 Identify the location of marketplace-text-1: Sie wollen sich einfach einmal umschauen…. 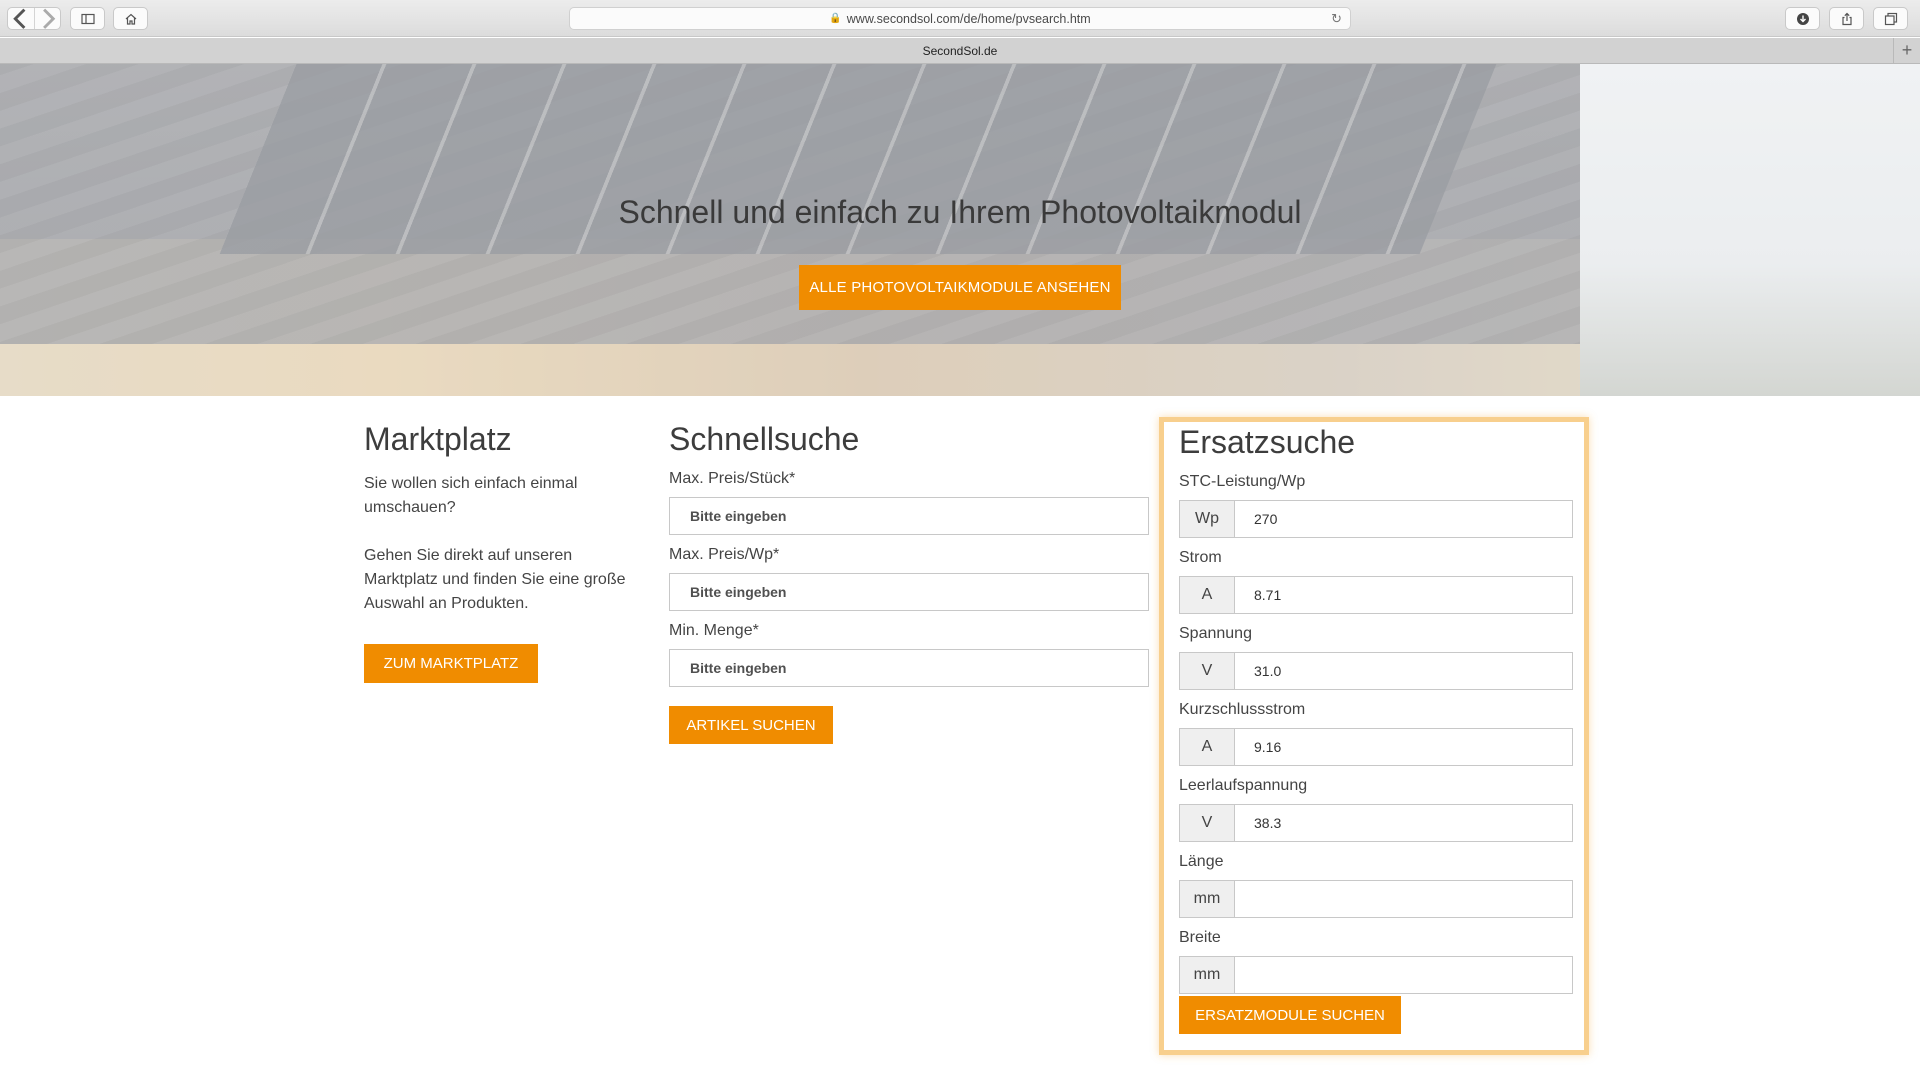
(471, 495).